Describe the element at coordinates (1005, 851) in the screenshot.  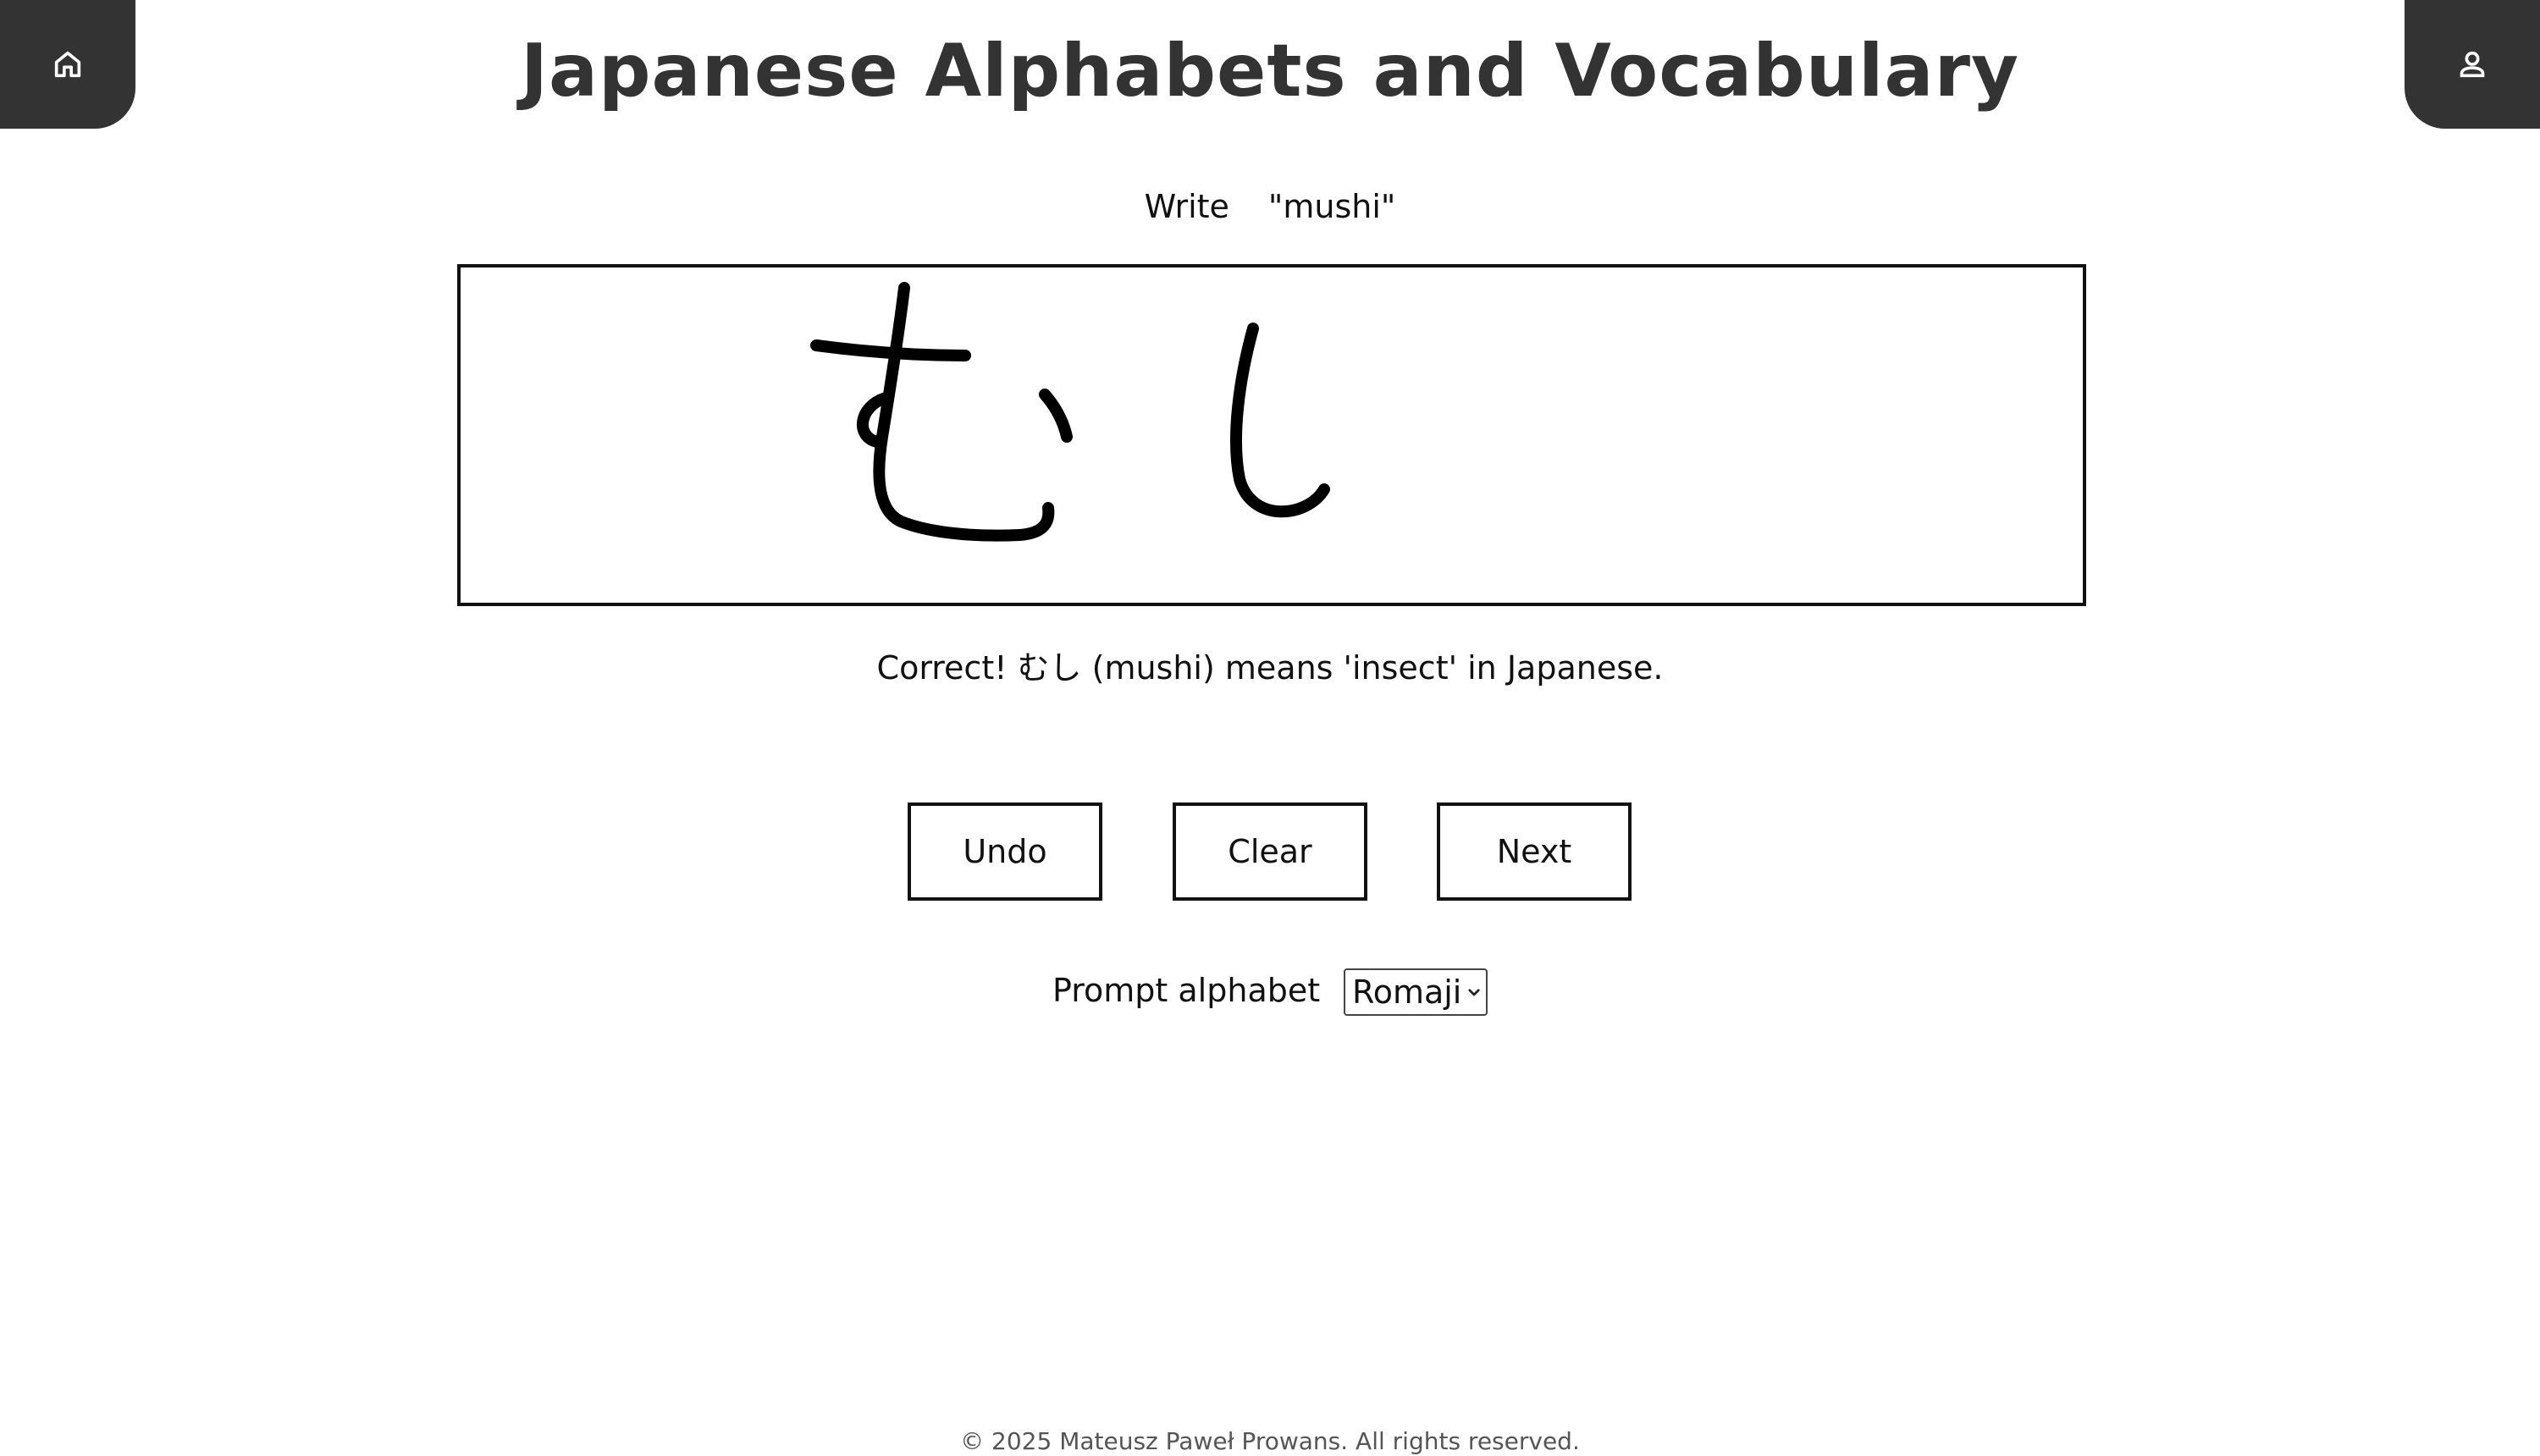
I see `undo-button: Undo` at that location.